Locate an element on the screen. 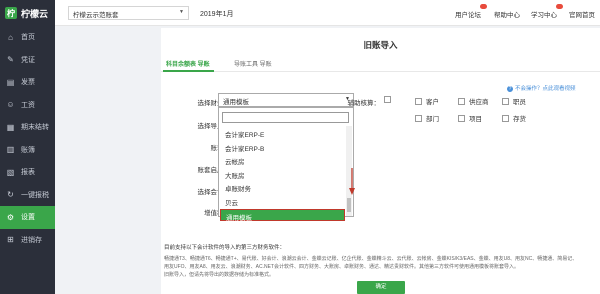  dropdown-option: 大账房 is located at coordinates (282, 174).